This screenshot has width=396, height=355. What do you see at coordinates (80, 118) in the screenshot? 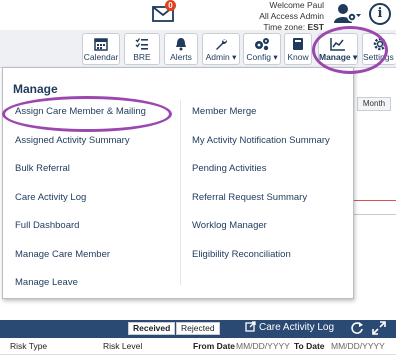
I see `menu-item-assign-care-member-mailing: Assign Care Member & Mailing` at bounding box center [80, 118].